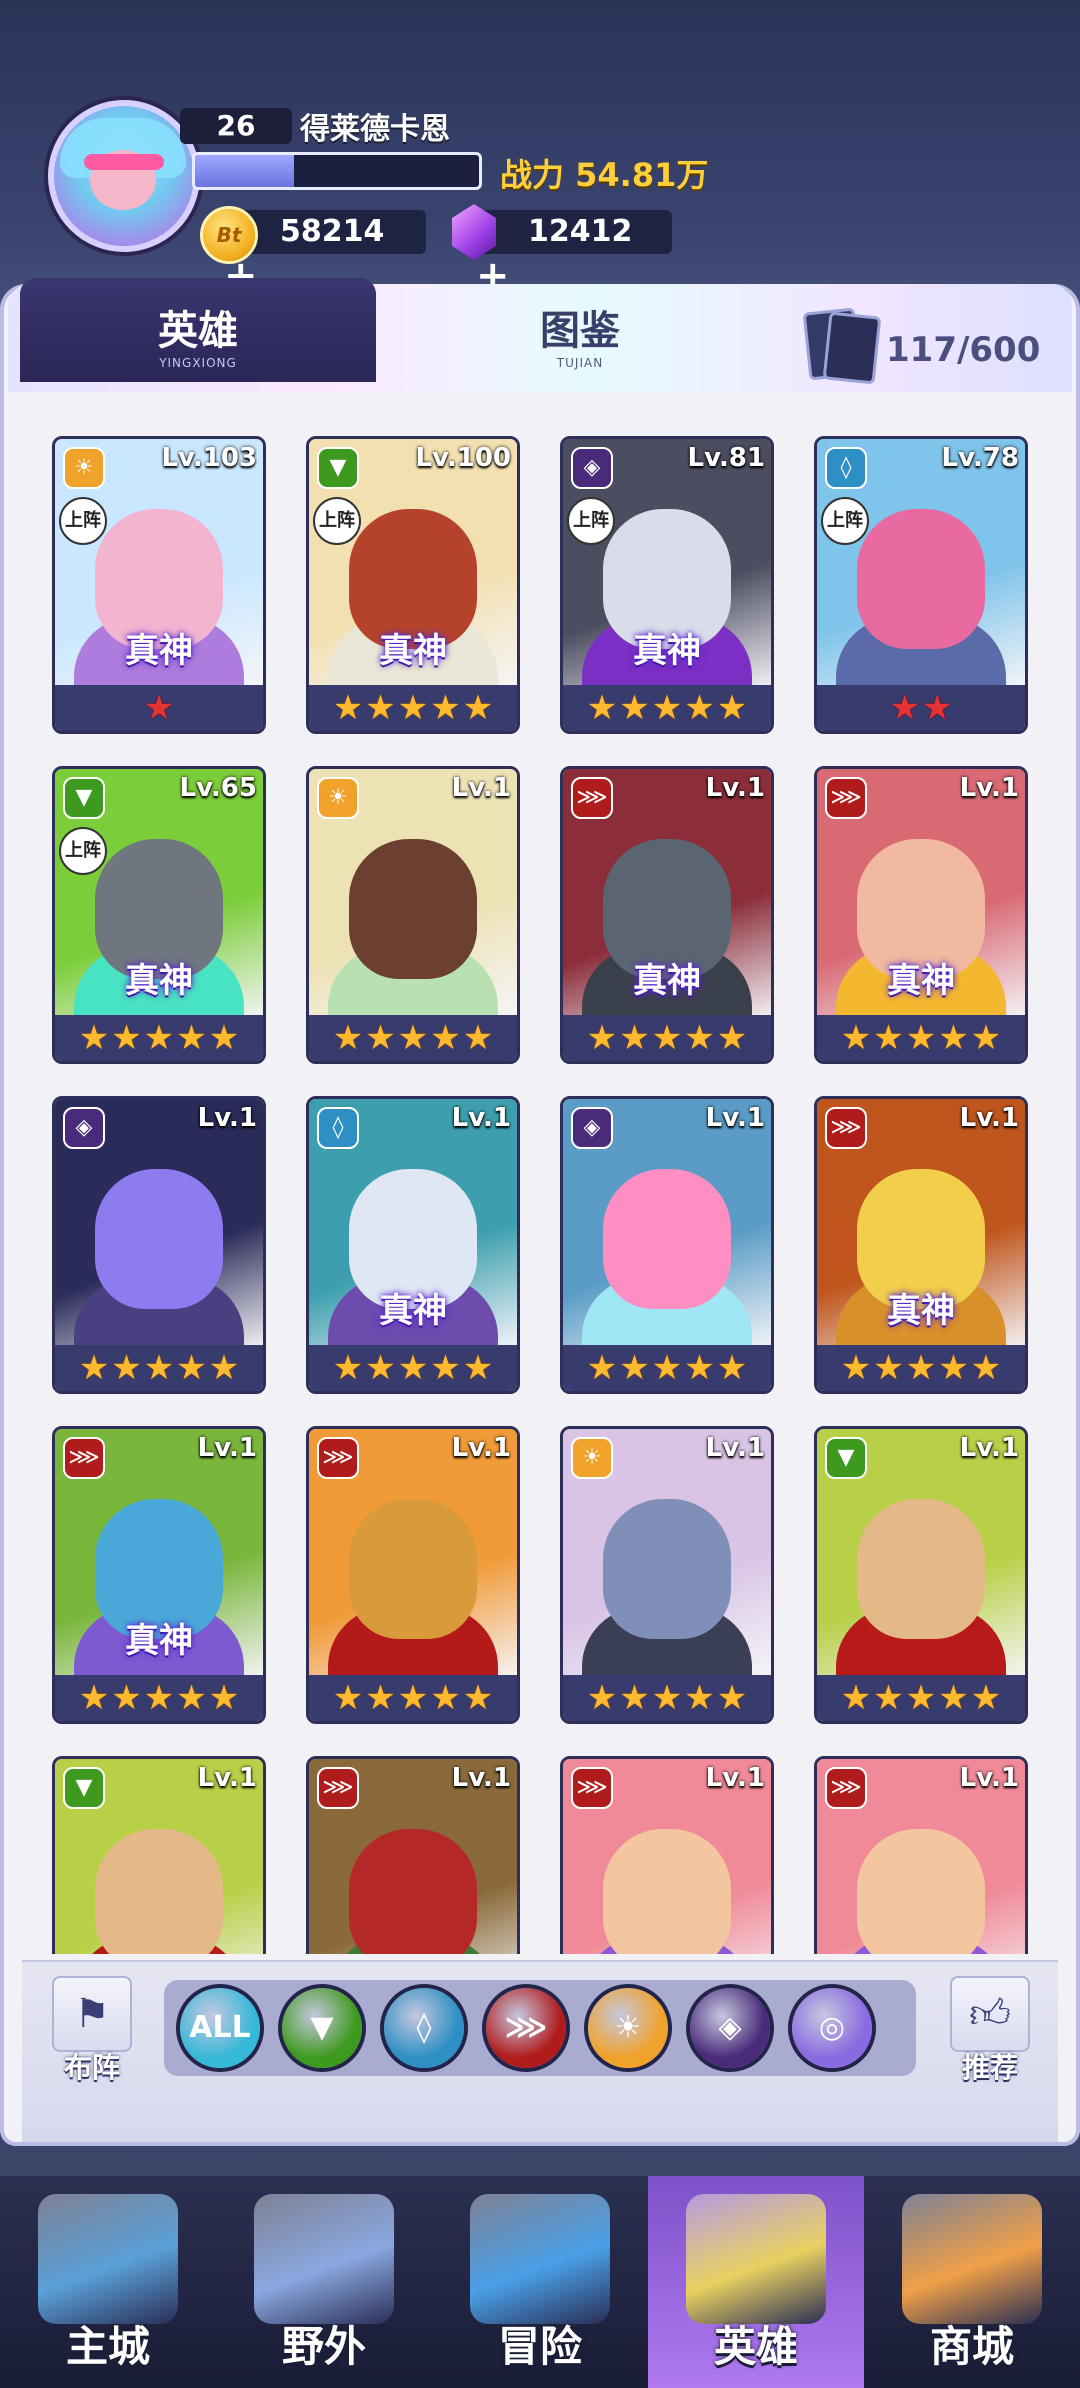 Image resolution: width=1080 pixels, height=2388 pixels. I want to click on formation-button: ⚑ 布阵, so click(92, 2031).